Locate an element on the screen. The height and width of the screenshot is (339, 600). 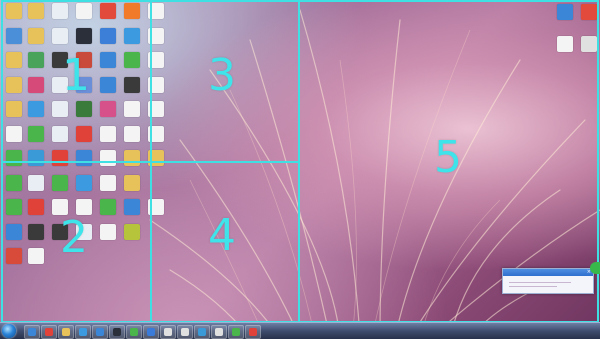
region-border-mid is located at coordinates (150, 162).